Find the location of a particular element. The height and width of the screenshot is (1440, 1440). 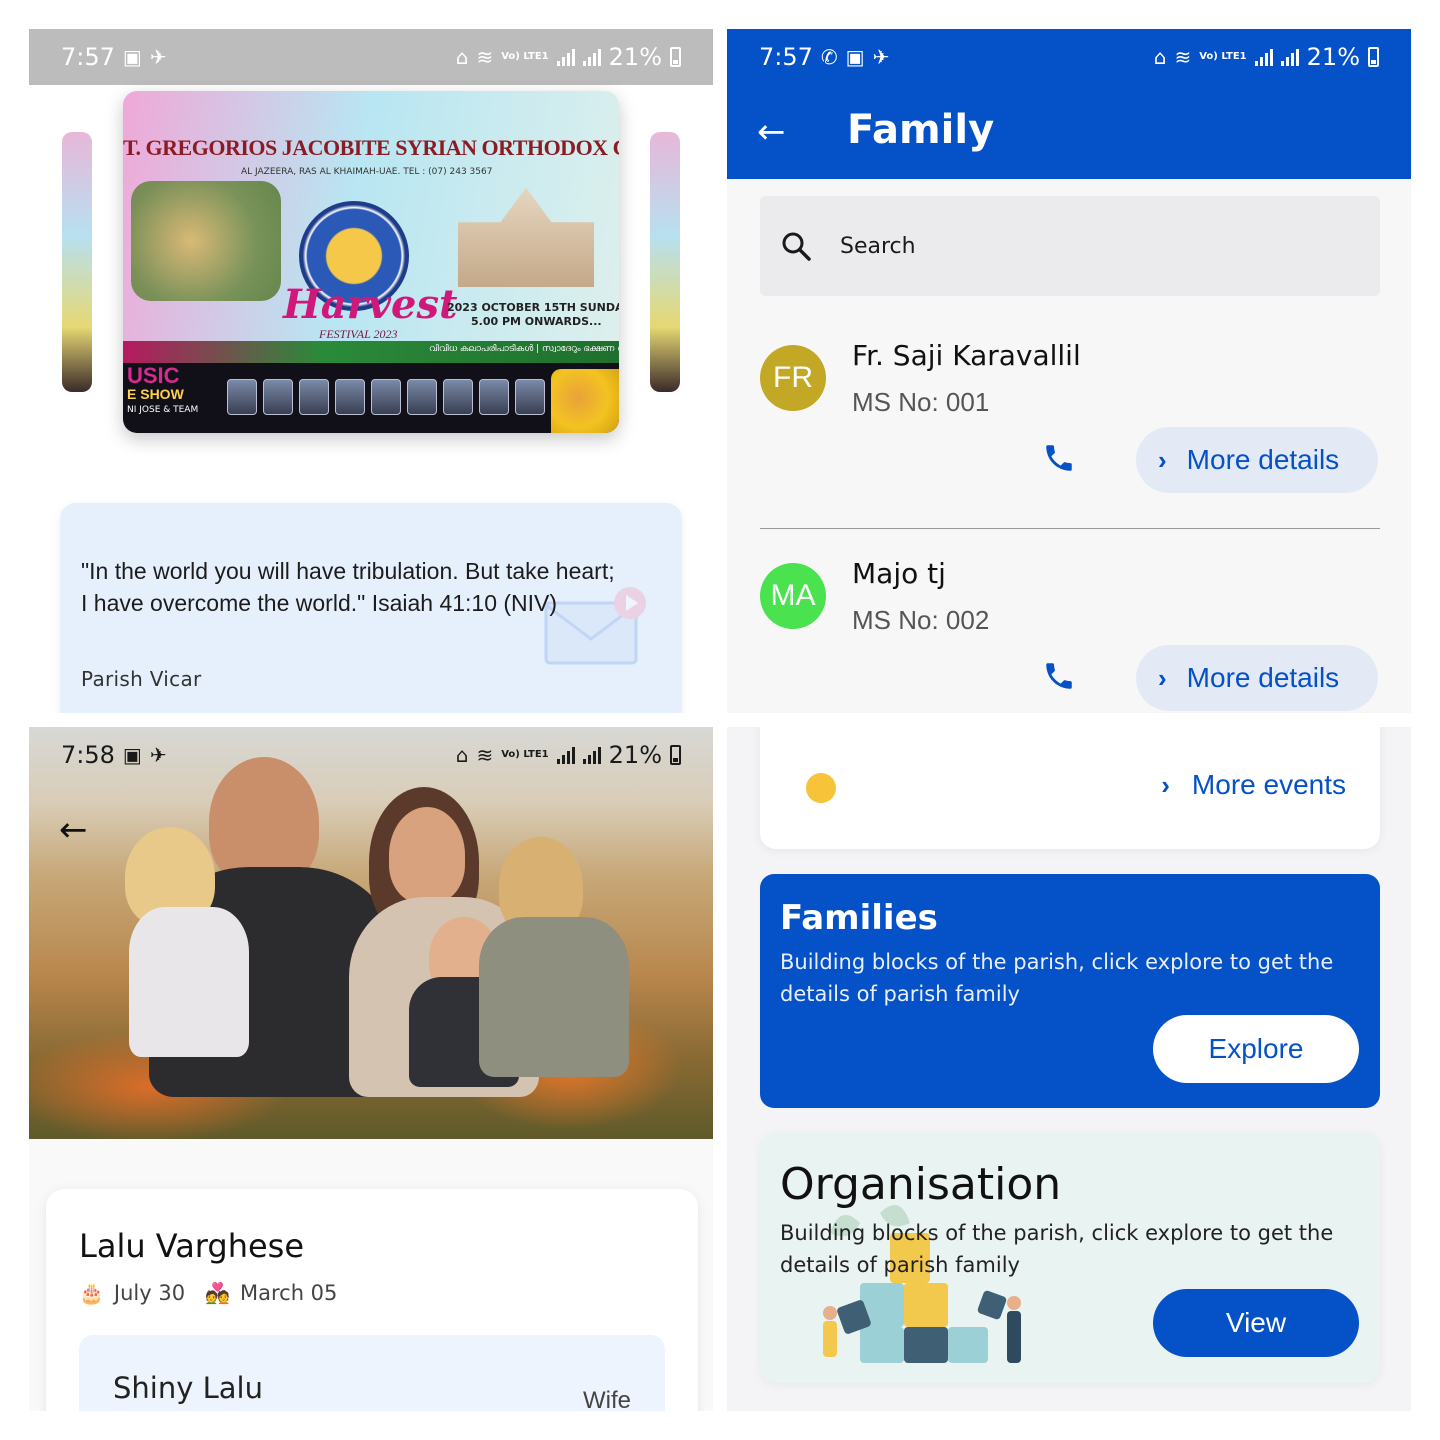

holy-family-image is located at coordinates (206, 241).